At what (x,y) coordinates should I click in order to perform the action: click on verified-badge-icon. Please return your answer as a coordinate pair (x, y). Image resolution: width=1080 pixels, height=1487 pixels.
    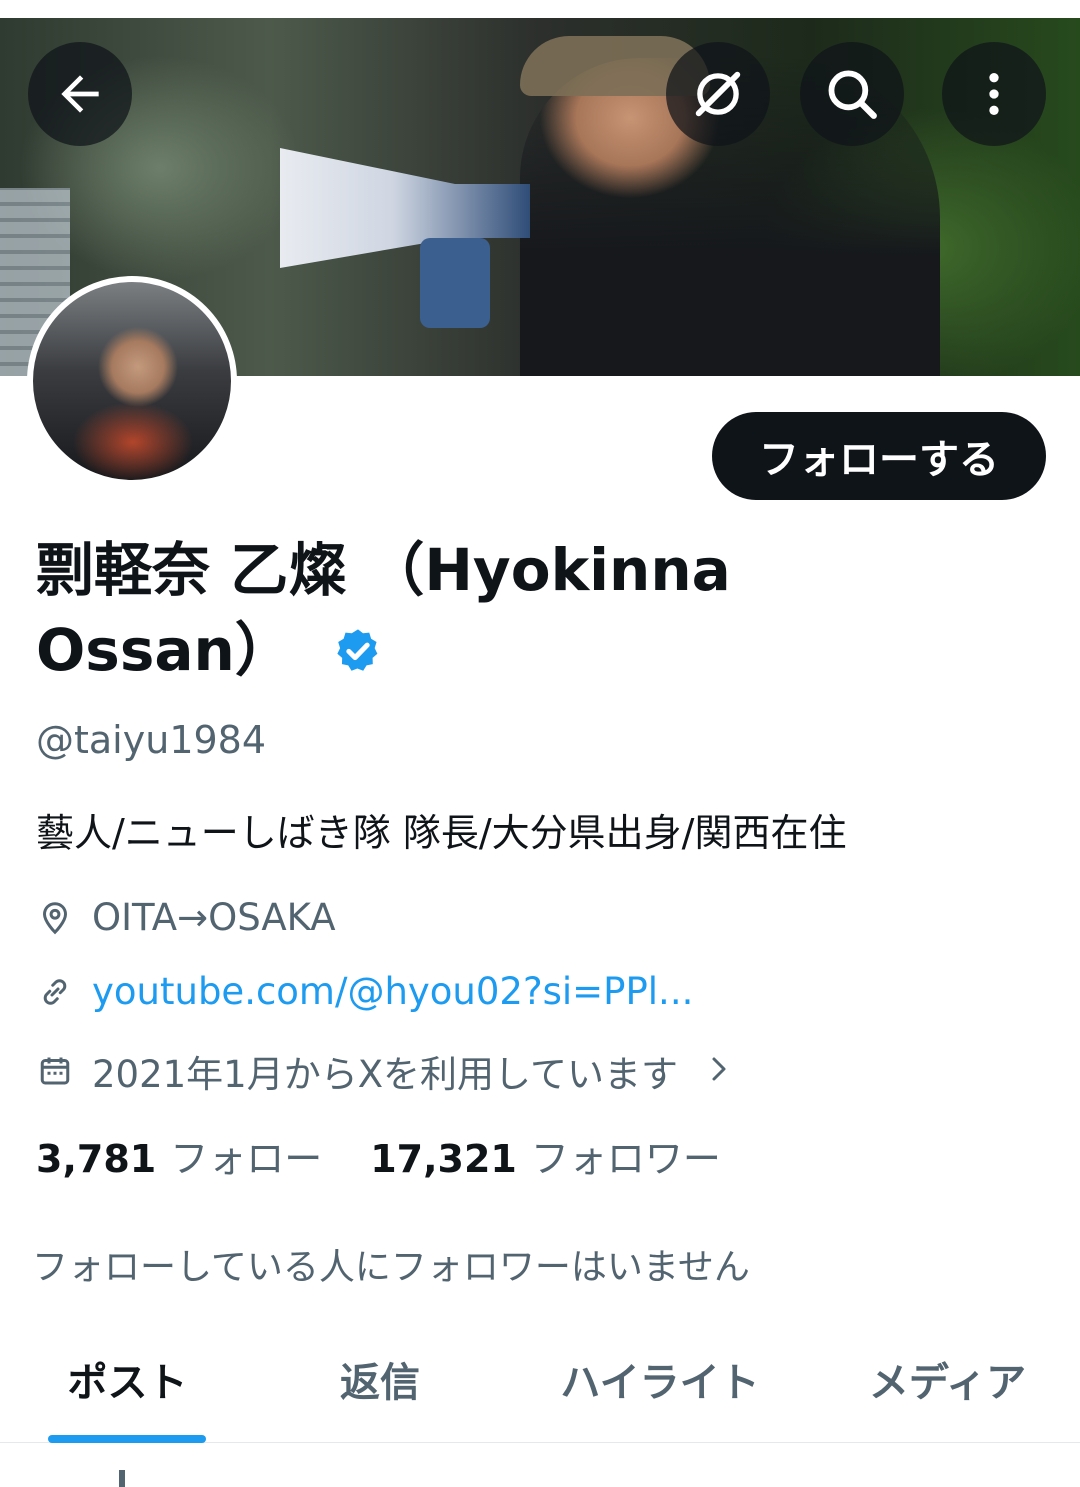
    Looking at the image, I should click on (358, 656).